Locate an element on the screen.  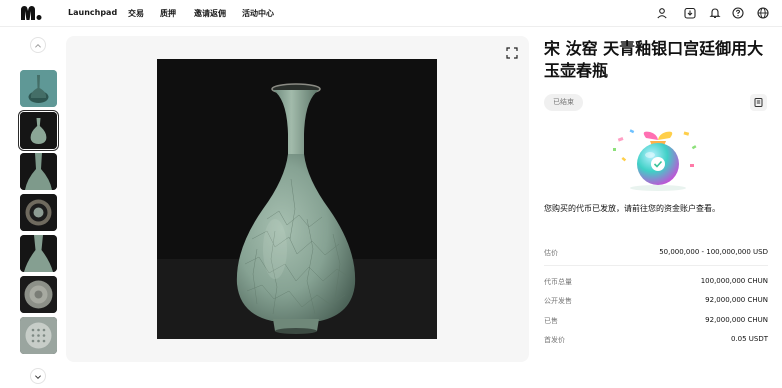
globe-icon is located at coordinates (763, 13).